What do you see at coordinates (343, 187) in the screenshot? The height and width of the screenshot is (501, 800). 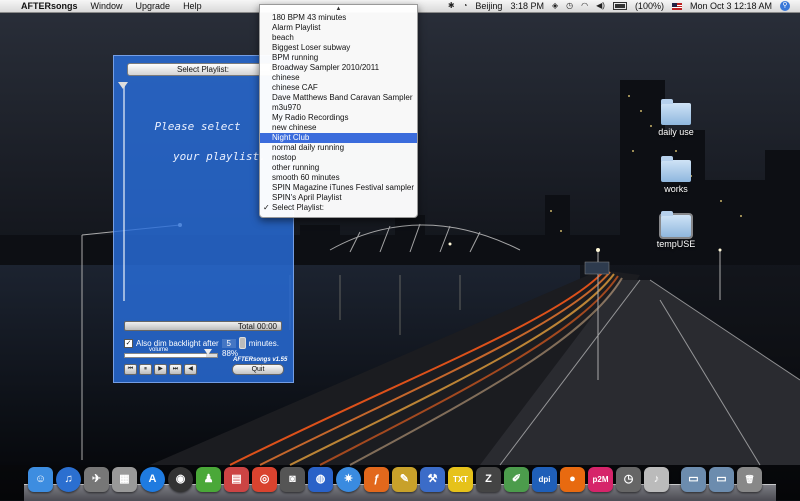 I see `playlist-option-label: SPIN Magazine iTunes Festival sampler` at bounding box center [343, 187].